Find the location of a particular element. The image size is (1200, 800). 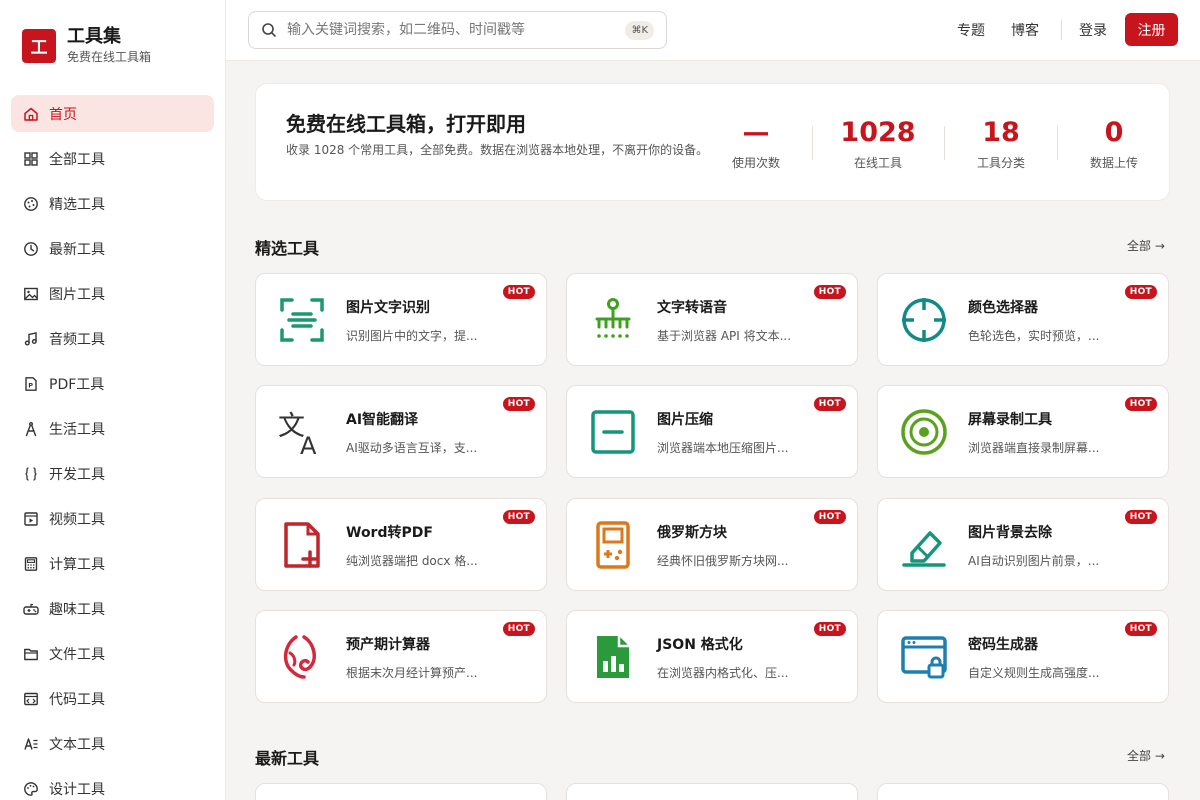

window-lock-icon is located at coordinates (924, 657).